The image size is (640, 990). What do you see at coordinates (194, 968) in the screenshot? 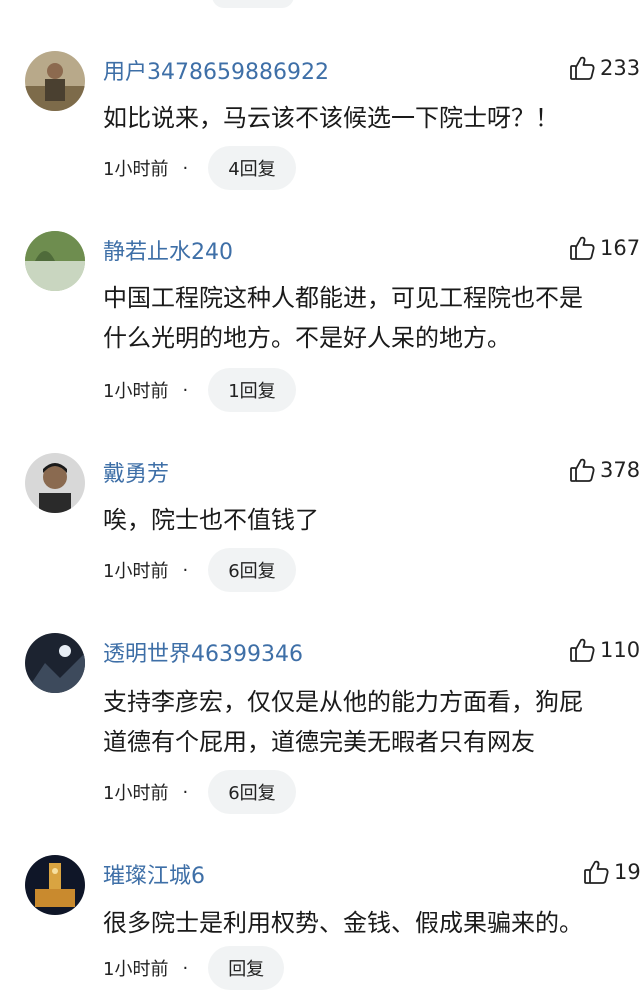
I see `comment-meta: 1小时前 · 回复` at bounding box center [194, 968].